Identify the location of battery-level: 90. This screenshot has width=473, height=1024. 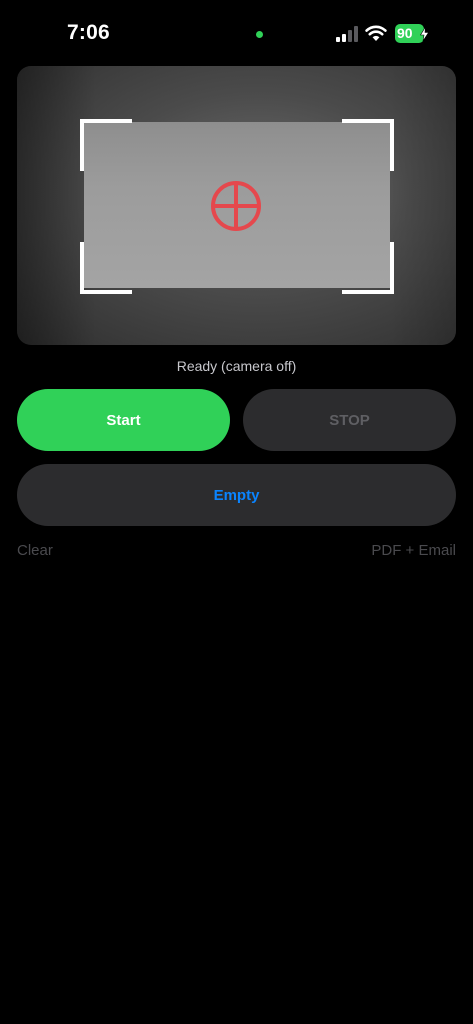
(405, 33).